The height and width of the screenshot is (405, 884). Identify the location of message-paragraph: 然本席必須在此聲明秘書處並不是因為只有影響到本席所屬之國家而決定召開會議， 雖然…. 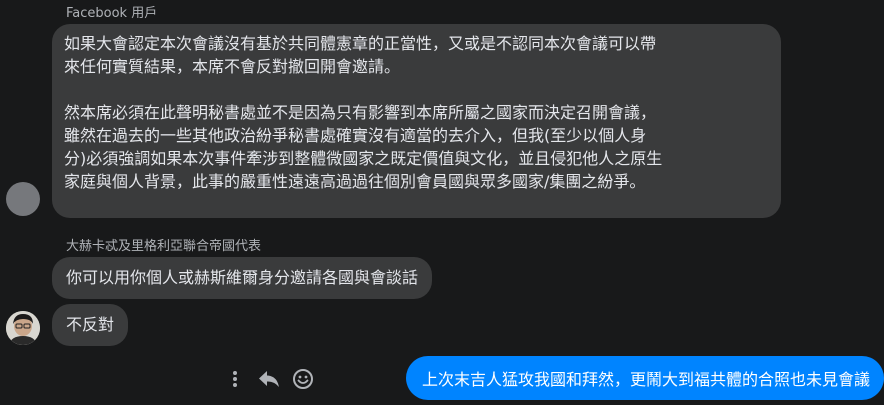
(363, 147).